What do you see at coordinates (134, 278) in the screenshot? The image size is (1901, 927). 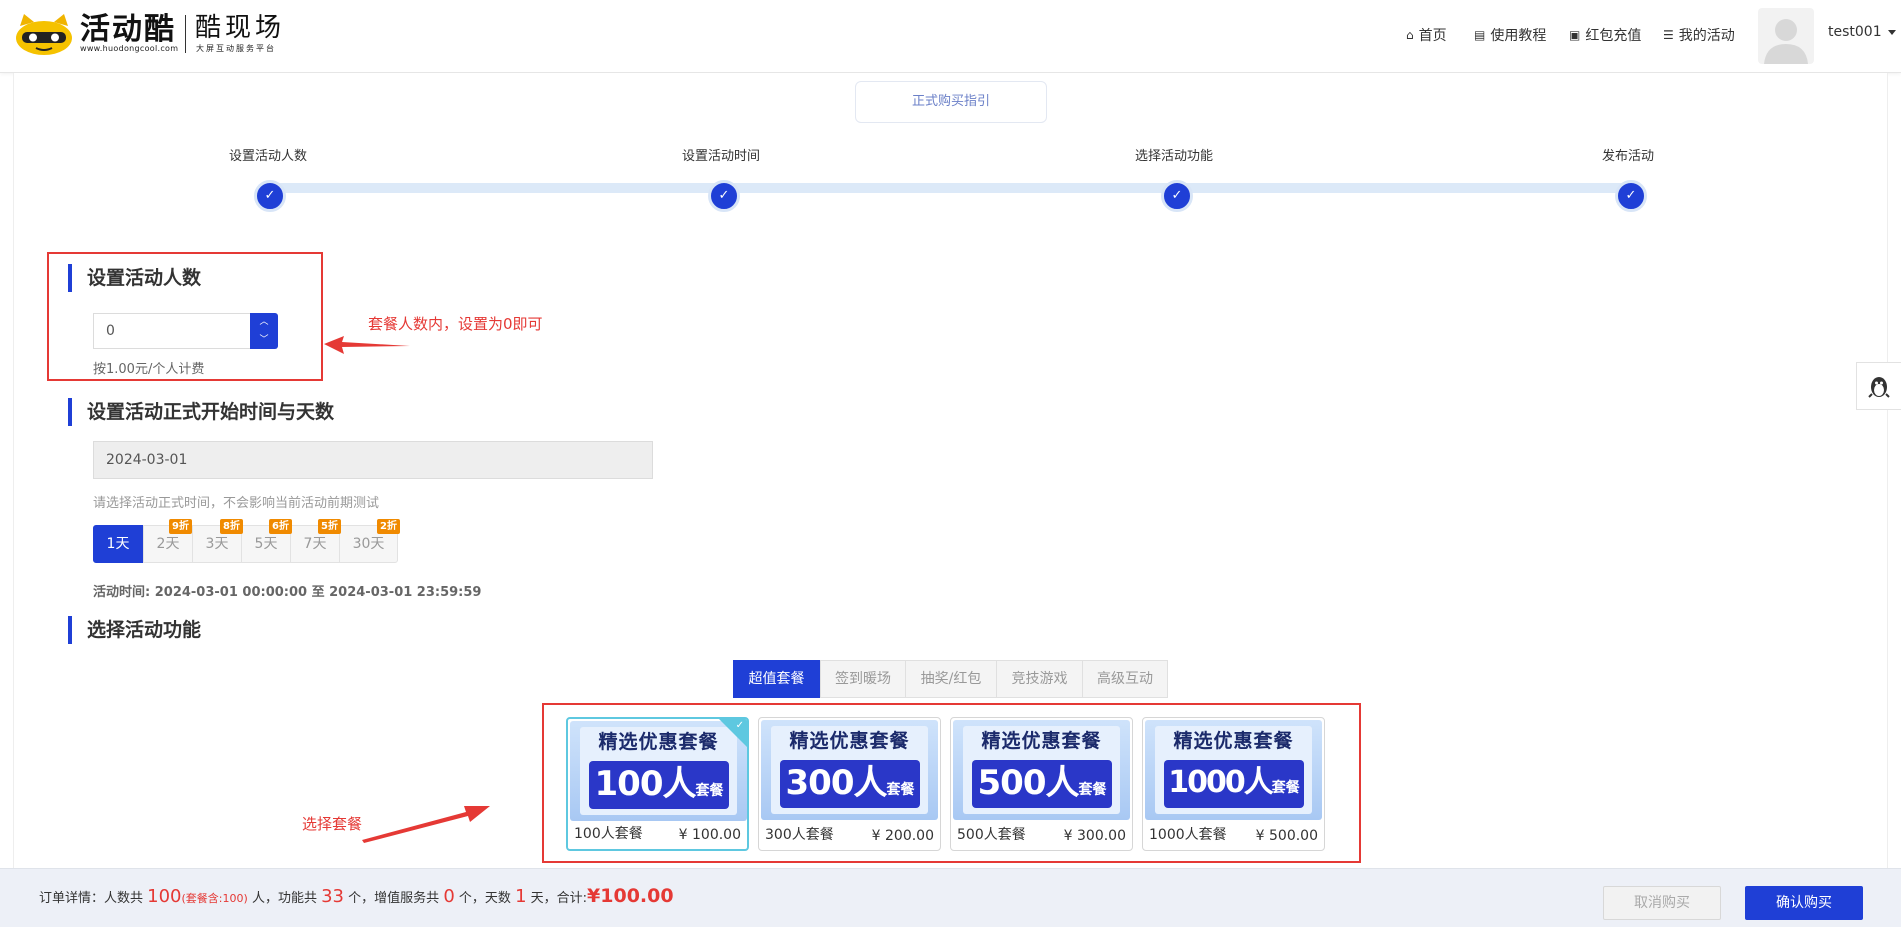 I see `section-title-people: 设置活动人数` at bounding box center [134, 278].